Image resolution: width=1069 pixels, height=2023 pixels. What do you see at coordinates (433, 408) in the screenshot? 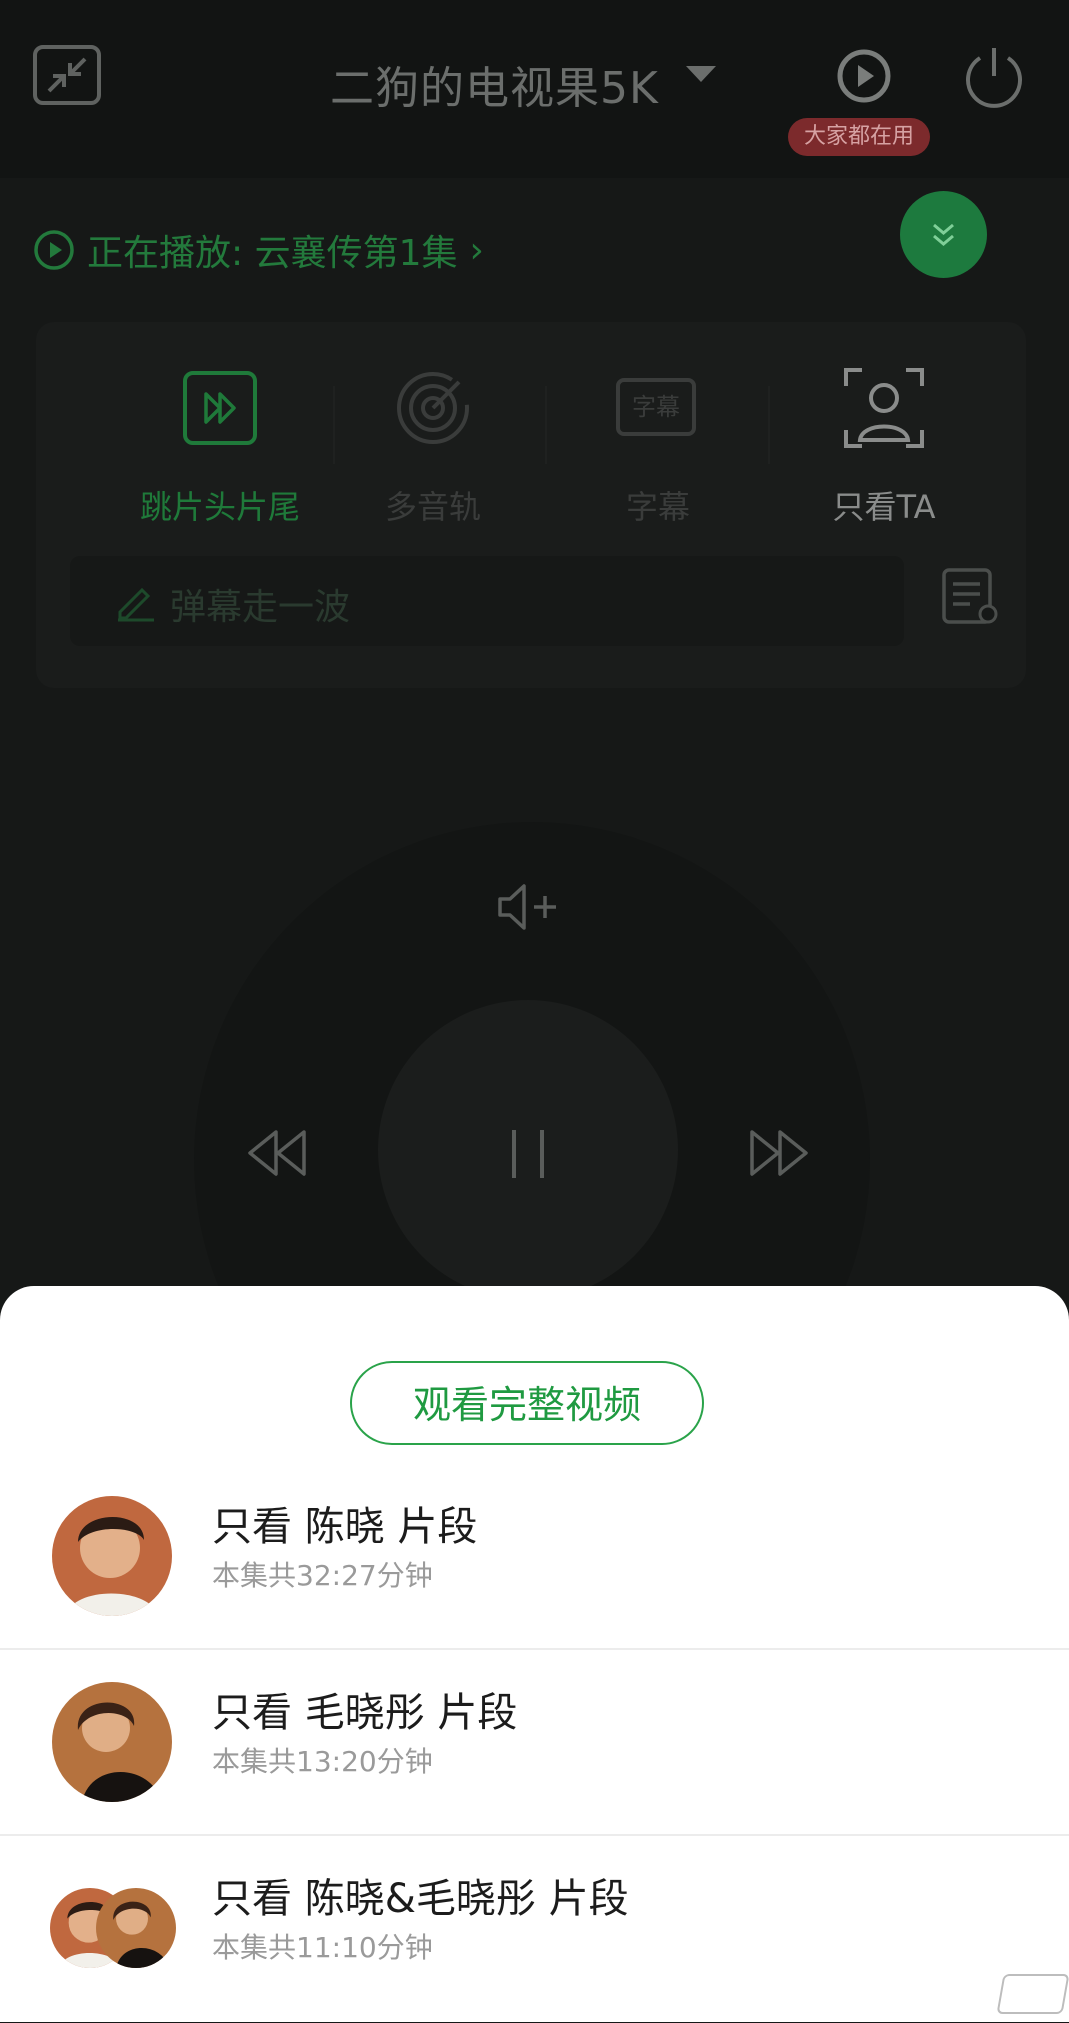
I see `audio-track-icon` at bounding box center [433, 408].